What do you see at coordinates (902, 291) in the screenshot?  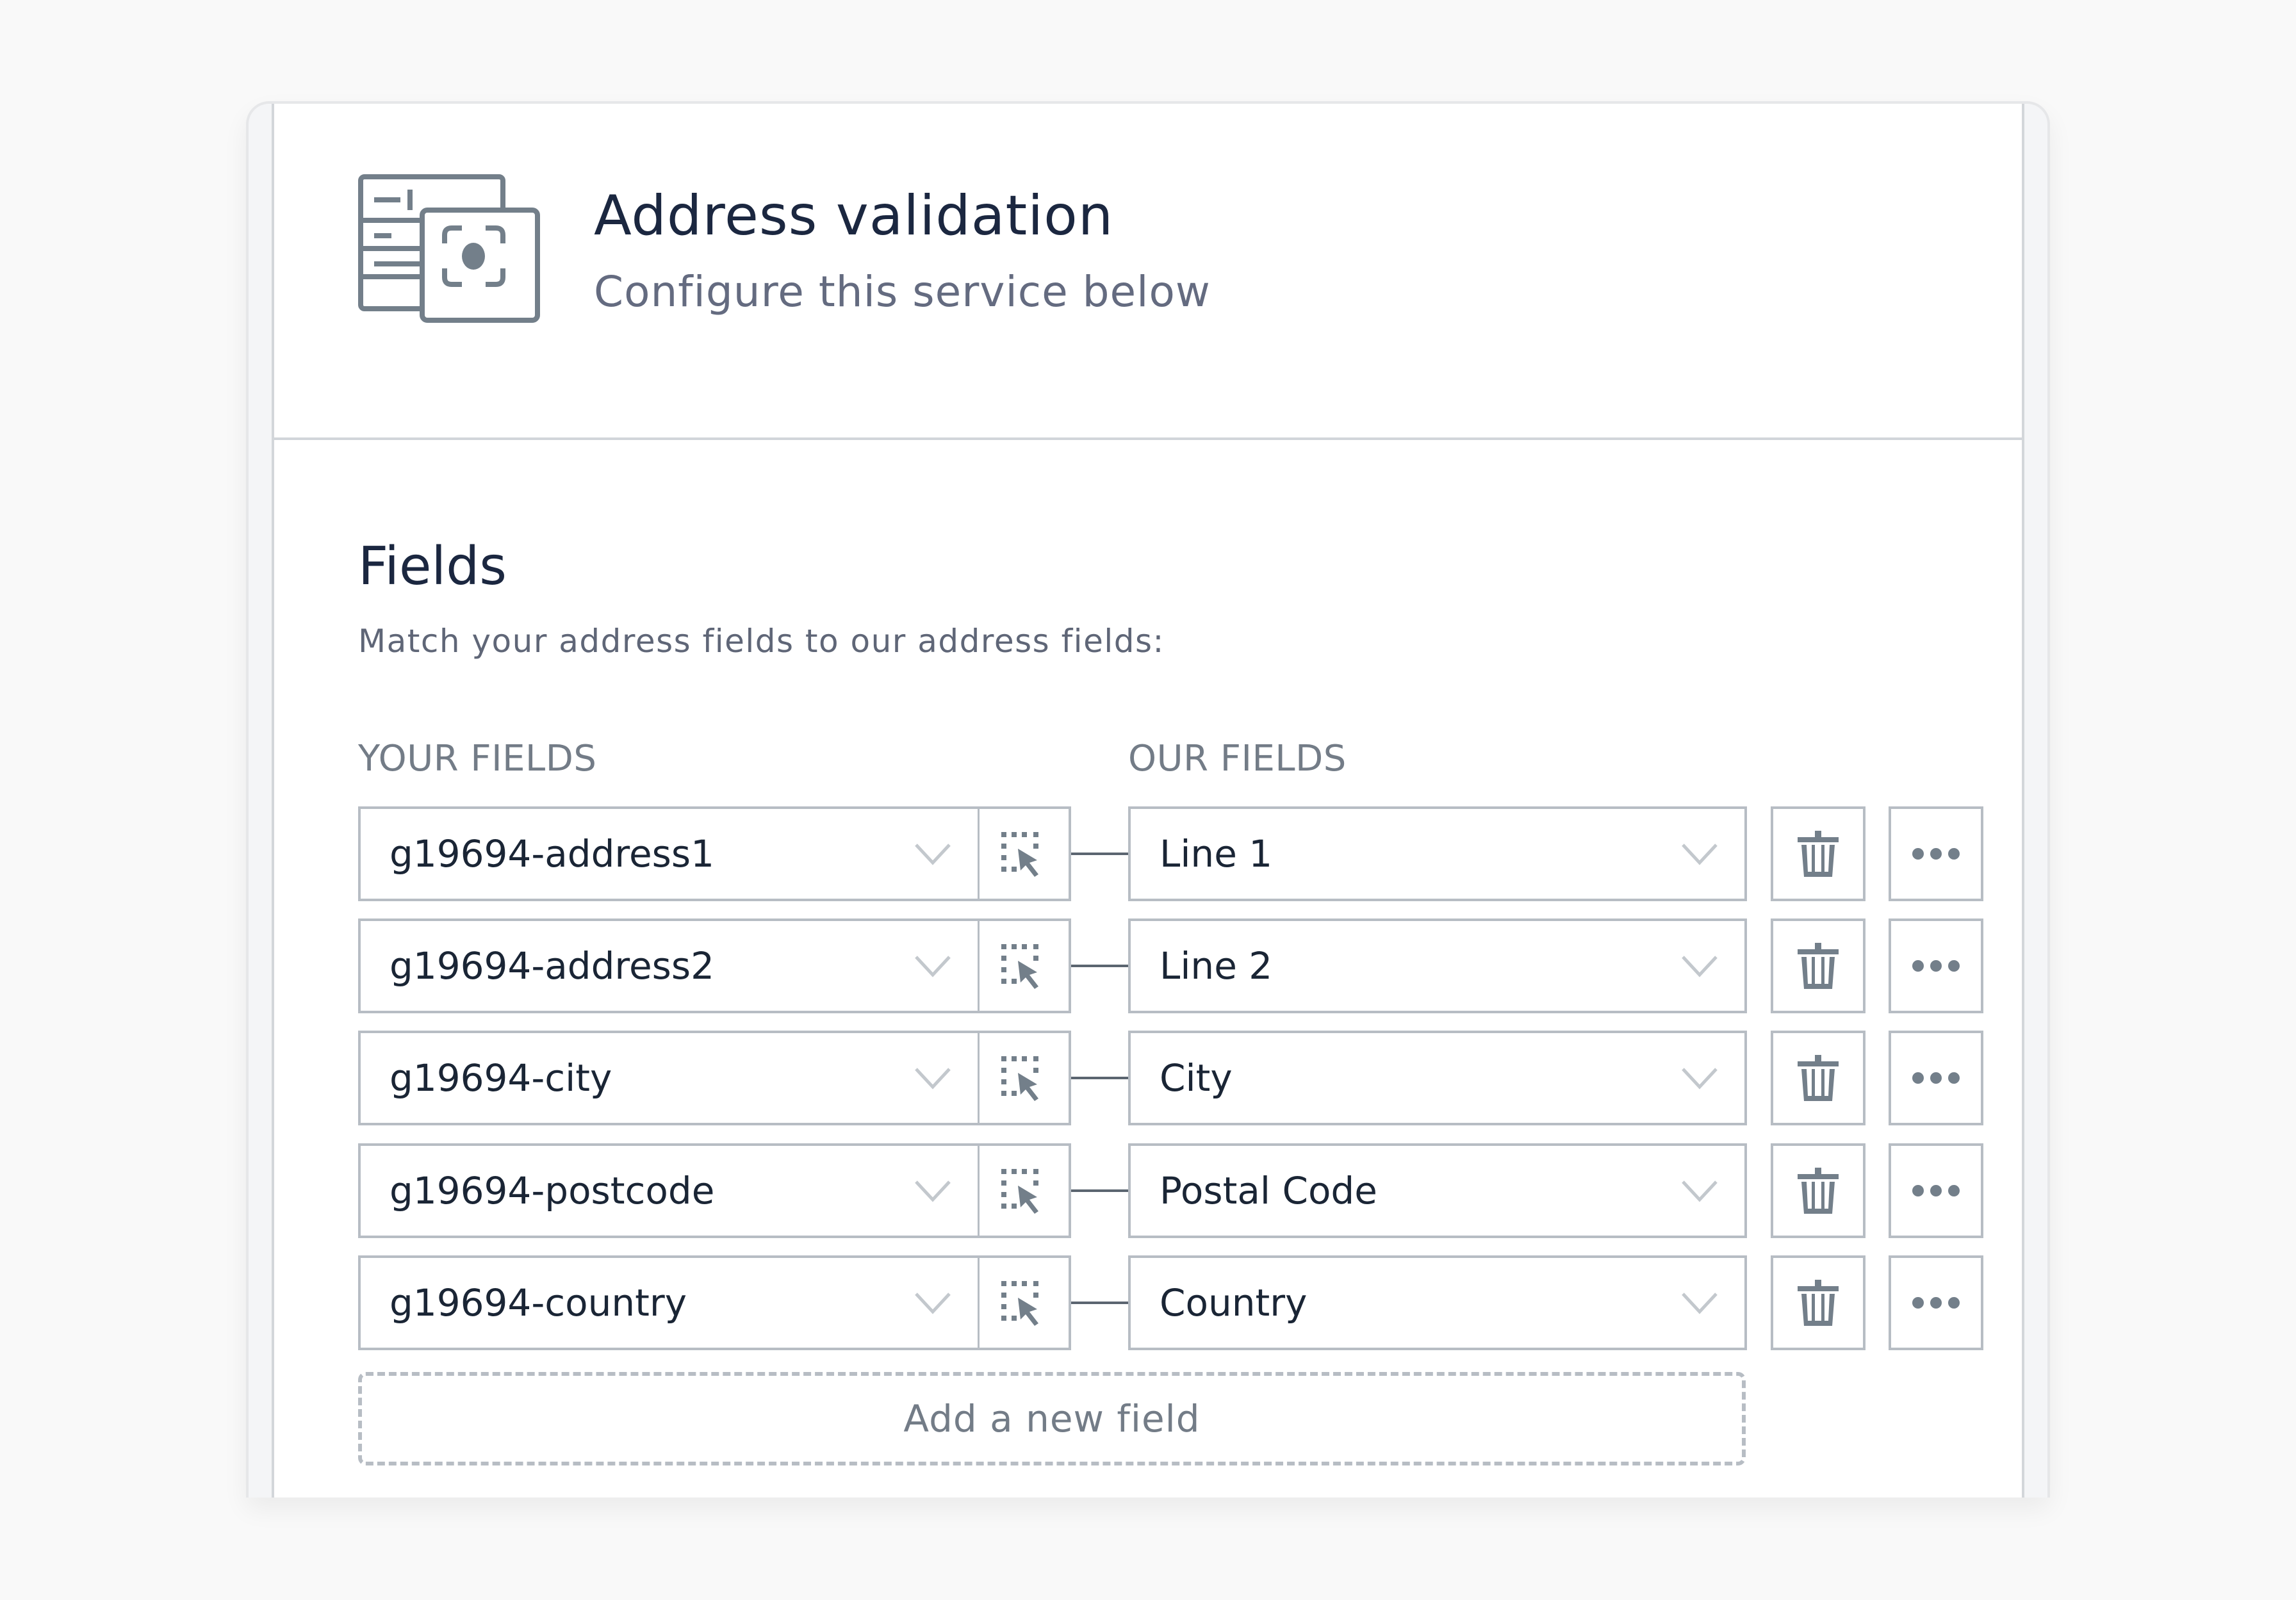 I see `page-subtitle: Configure this service below` at bounding box center [902, 291].